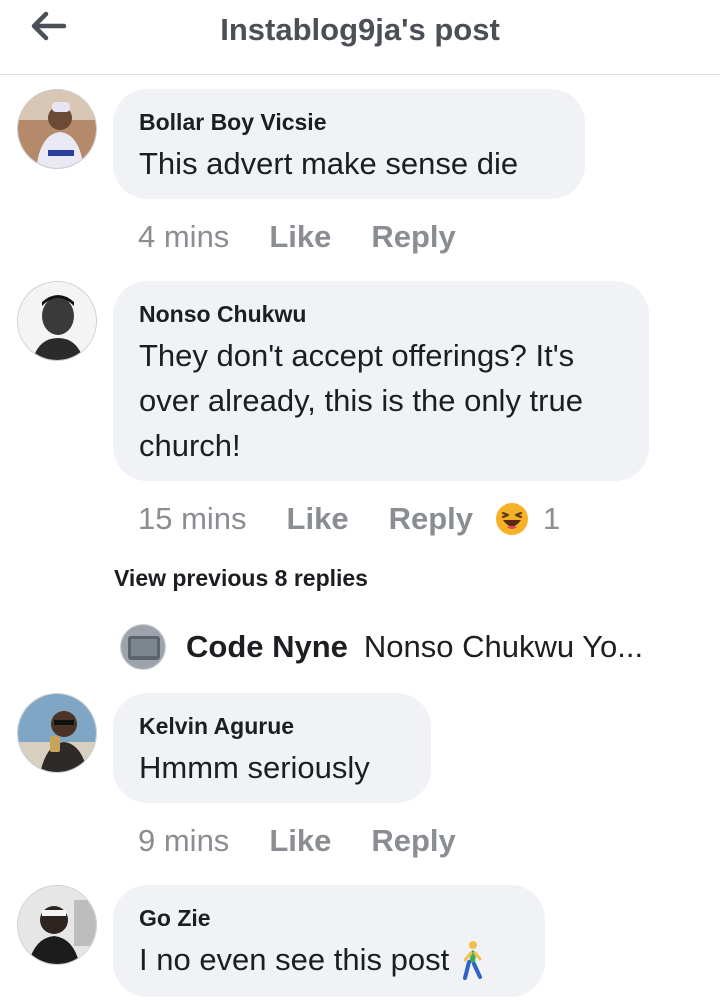 This screenshot has height=1003, width=720. I want to click on avatar-nonso-chukwu, so click(57, 321).